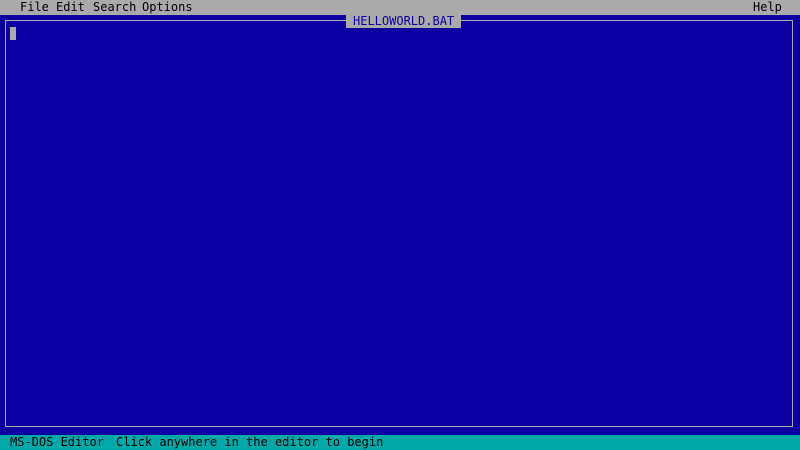 Image resolution: width=800 pixels, height=450 pixels. What do you see at coordinates (34, 7) in the screenshot?
I see `menu-file: File` at bounding box center [34, 7].